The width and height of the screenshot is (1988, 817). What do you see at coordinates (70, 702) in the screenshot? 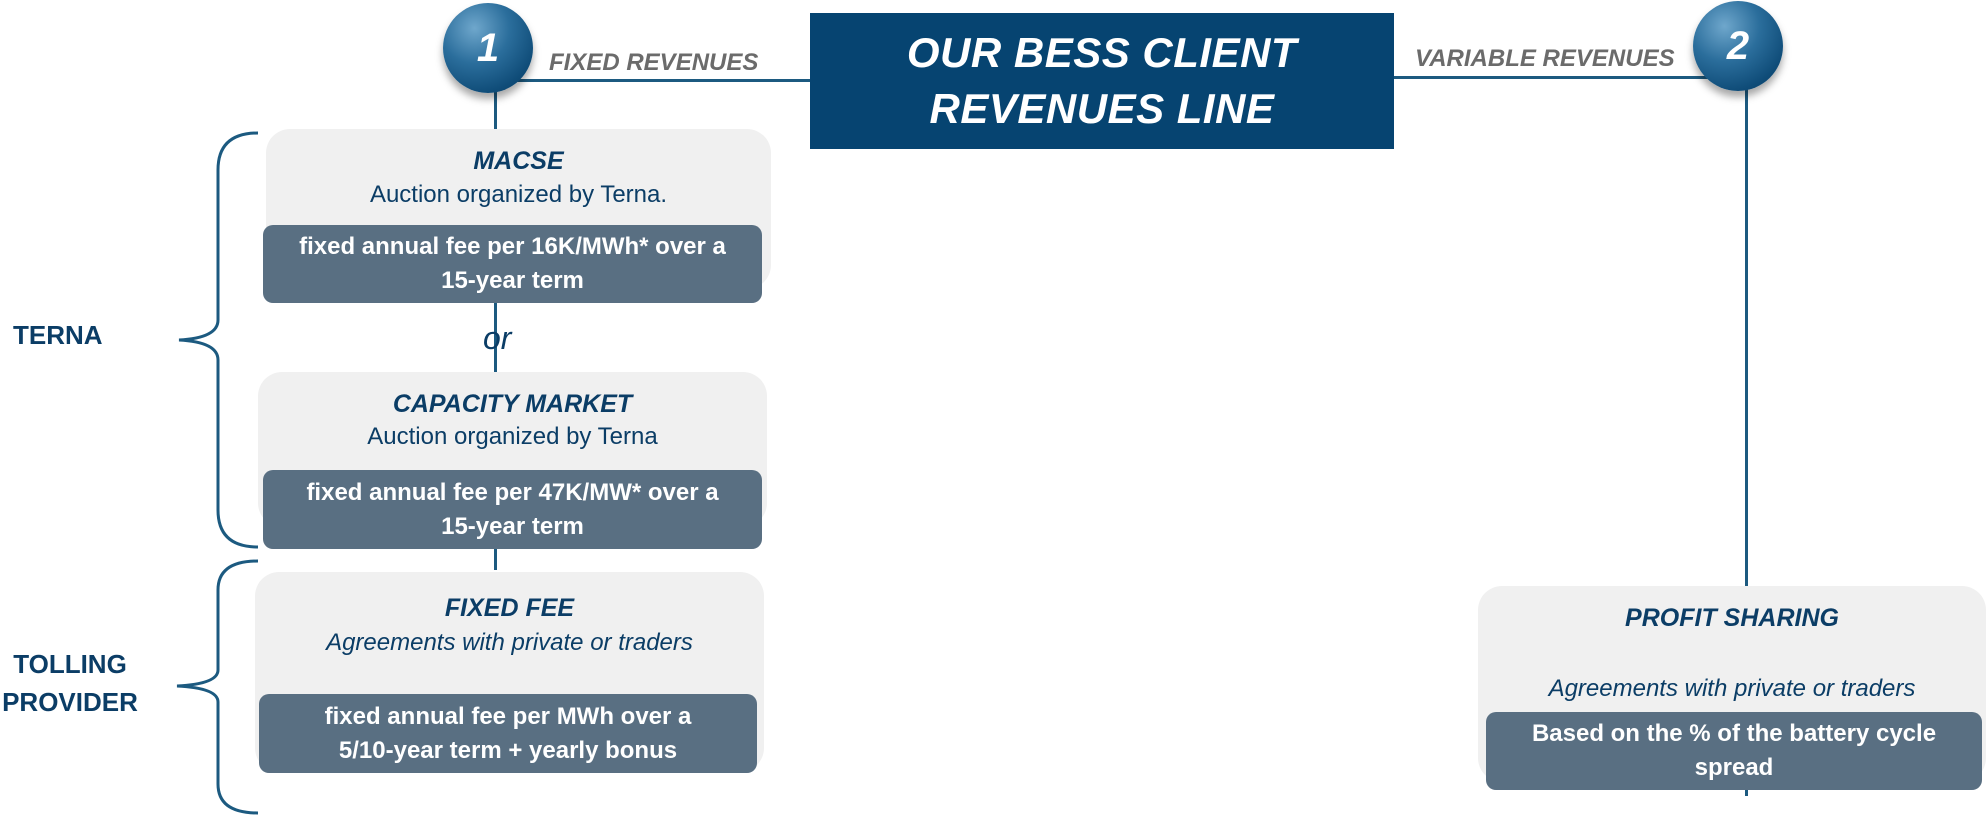
I see `tolling-label-line-2: PROVIDER` at bounding box center [70, 702].